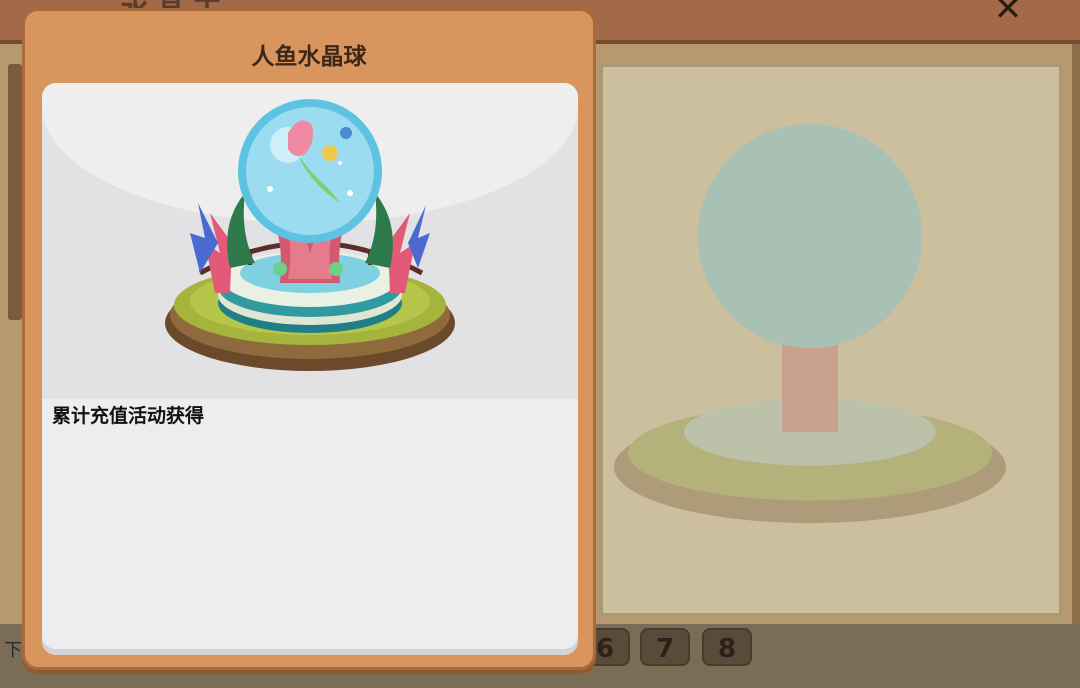 This screenshot has height=688, width=1080. I want to click on page-button-7: 7, so click(665, 647).